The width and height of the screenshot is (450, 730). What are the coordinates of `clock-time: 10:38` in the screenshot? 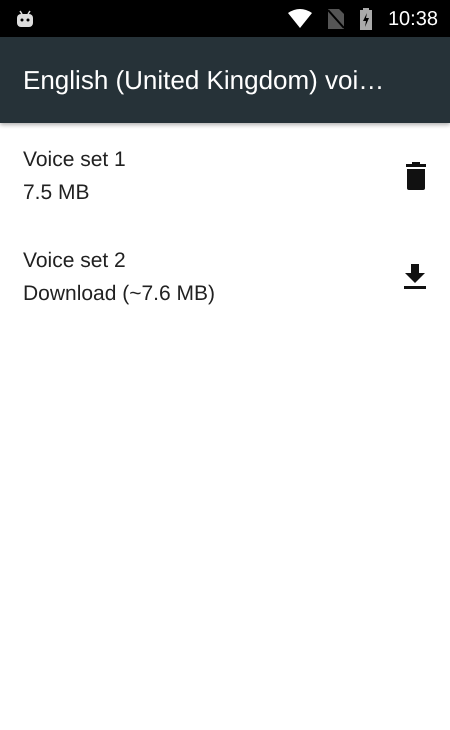 It's located at (413, 19).